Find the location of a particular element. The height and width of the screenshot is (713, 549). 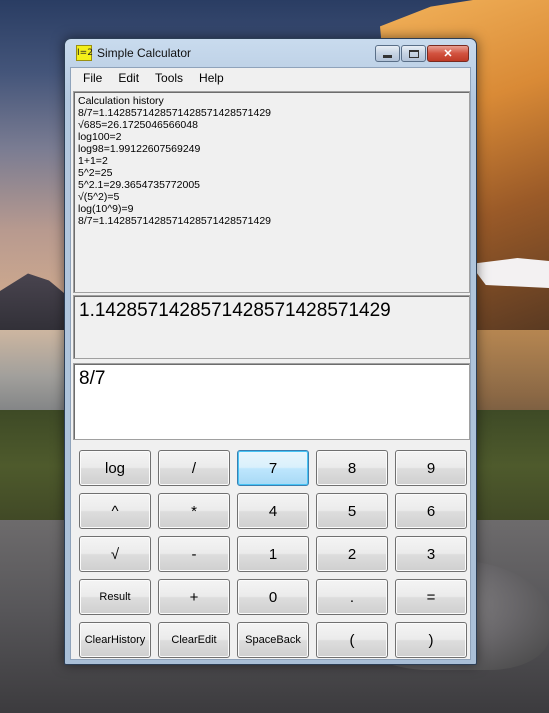

digit-7-button: 7 is located at coordinates (273, 468).